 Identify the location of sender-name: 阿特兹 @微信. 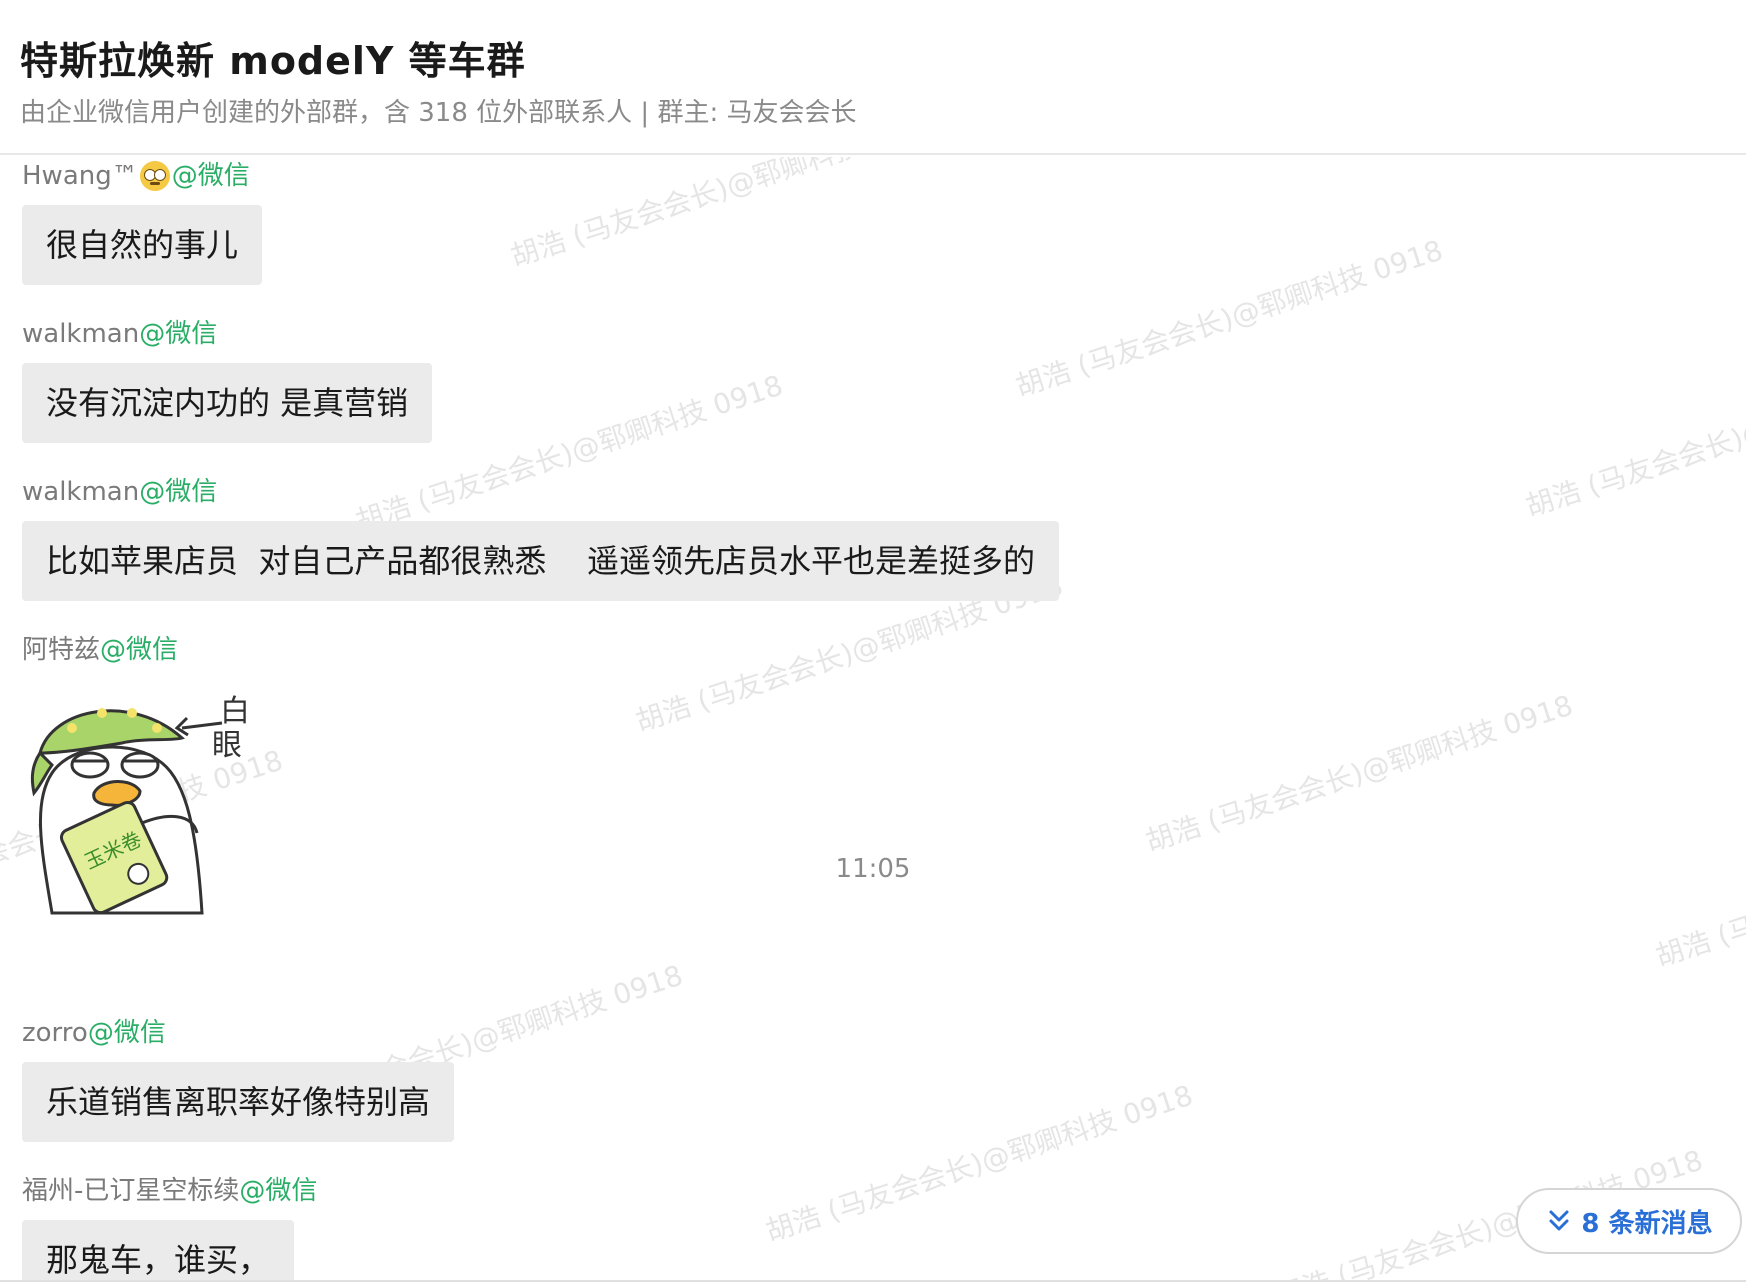
(142, 650).